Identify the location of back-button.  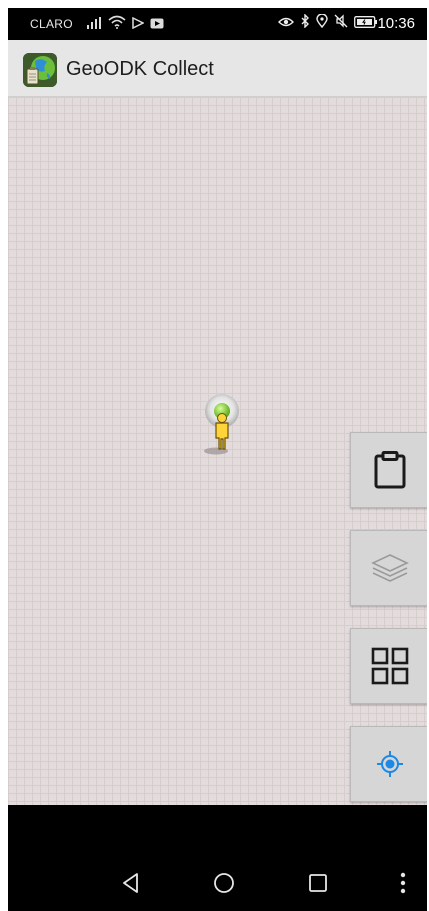
(131, 883).